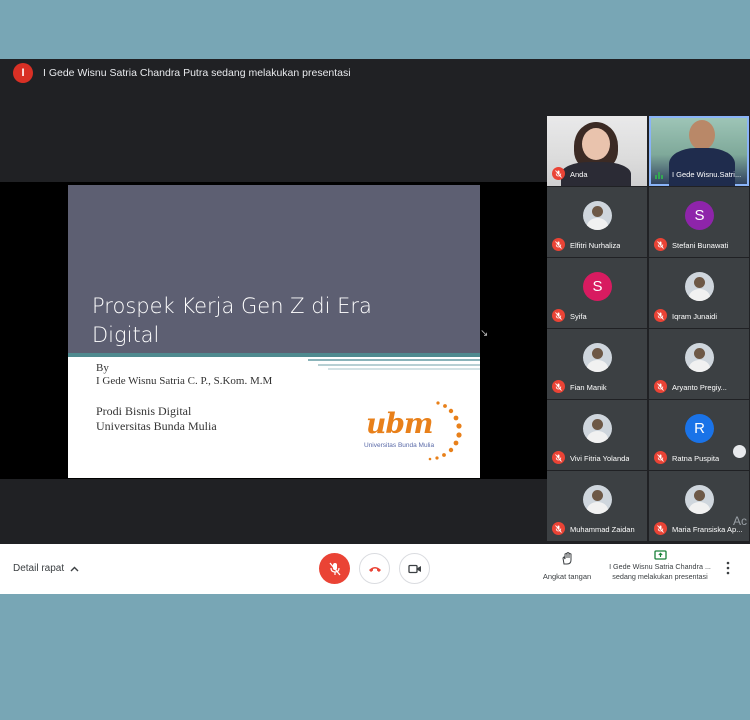  I want to click on ubm-logo-subtext: Universitas Bunda Mulia, so click(399, 445).